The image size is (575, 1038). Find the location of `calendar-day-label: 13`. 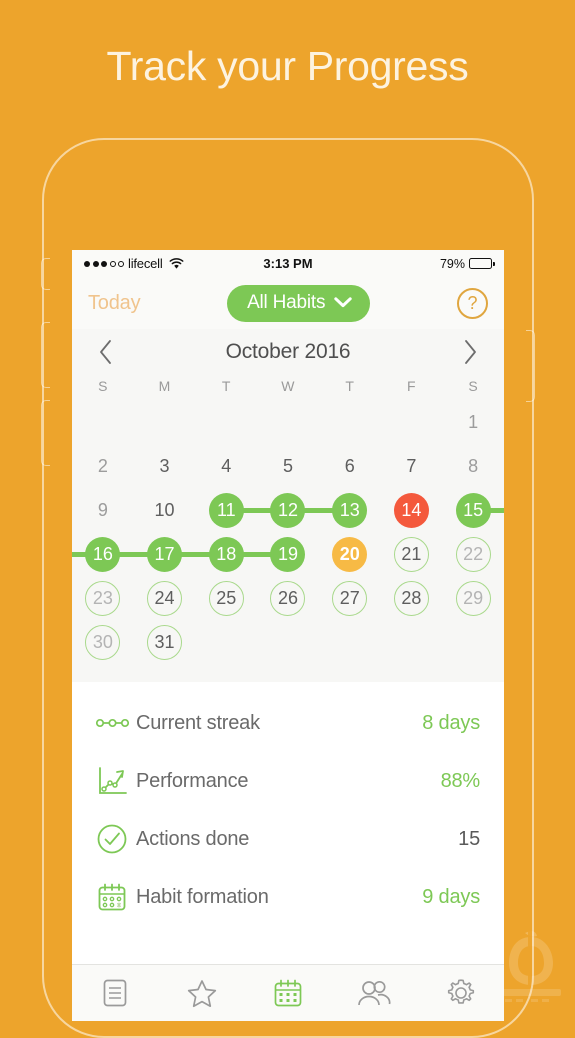

calendar-day-label: 13 is located at coordinates (350, 510).